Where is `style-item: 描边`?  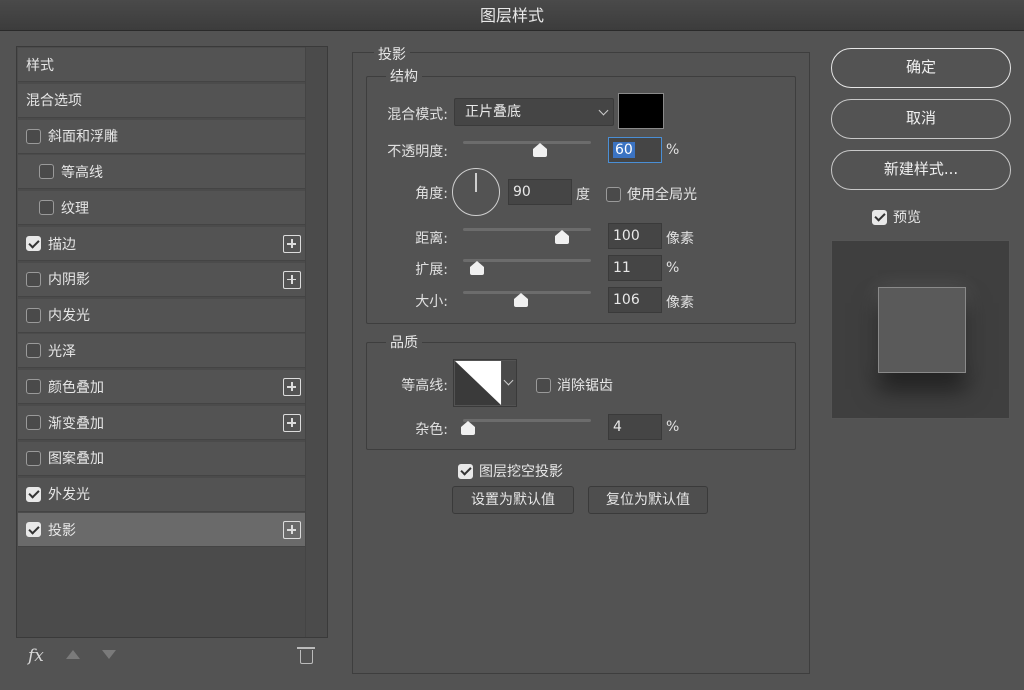
style-item: 描边 is located at coordinates (162, 244).